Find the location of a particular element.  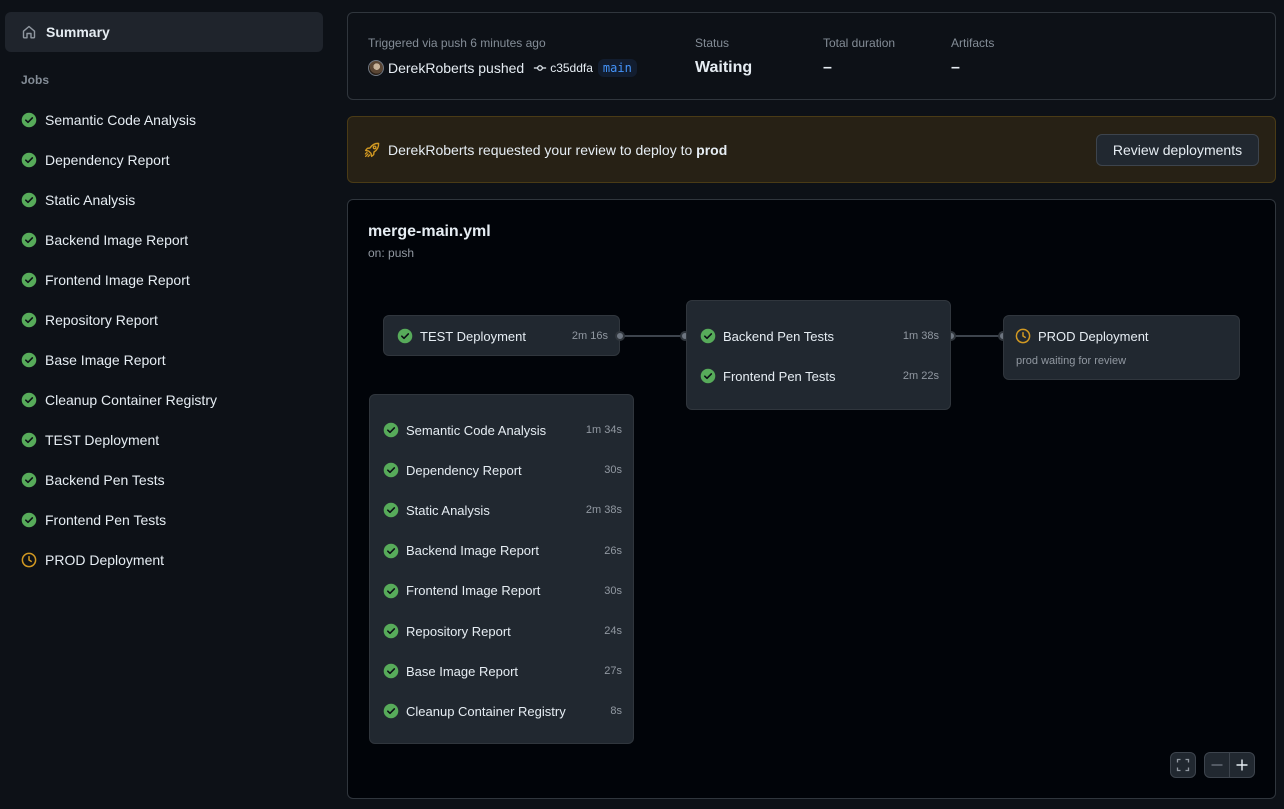

job-duration: 2m 22s is located at coordinates (920, 376).